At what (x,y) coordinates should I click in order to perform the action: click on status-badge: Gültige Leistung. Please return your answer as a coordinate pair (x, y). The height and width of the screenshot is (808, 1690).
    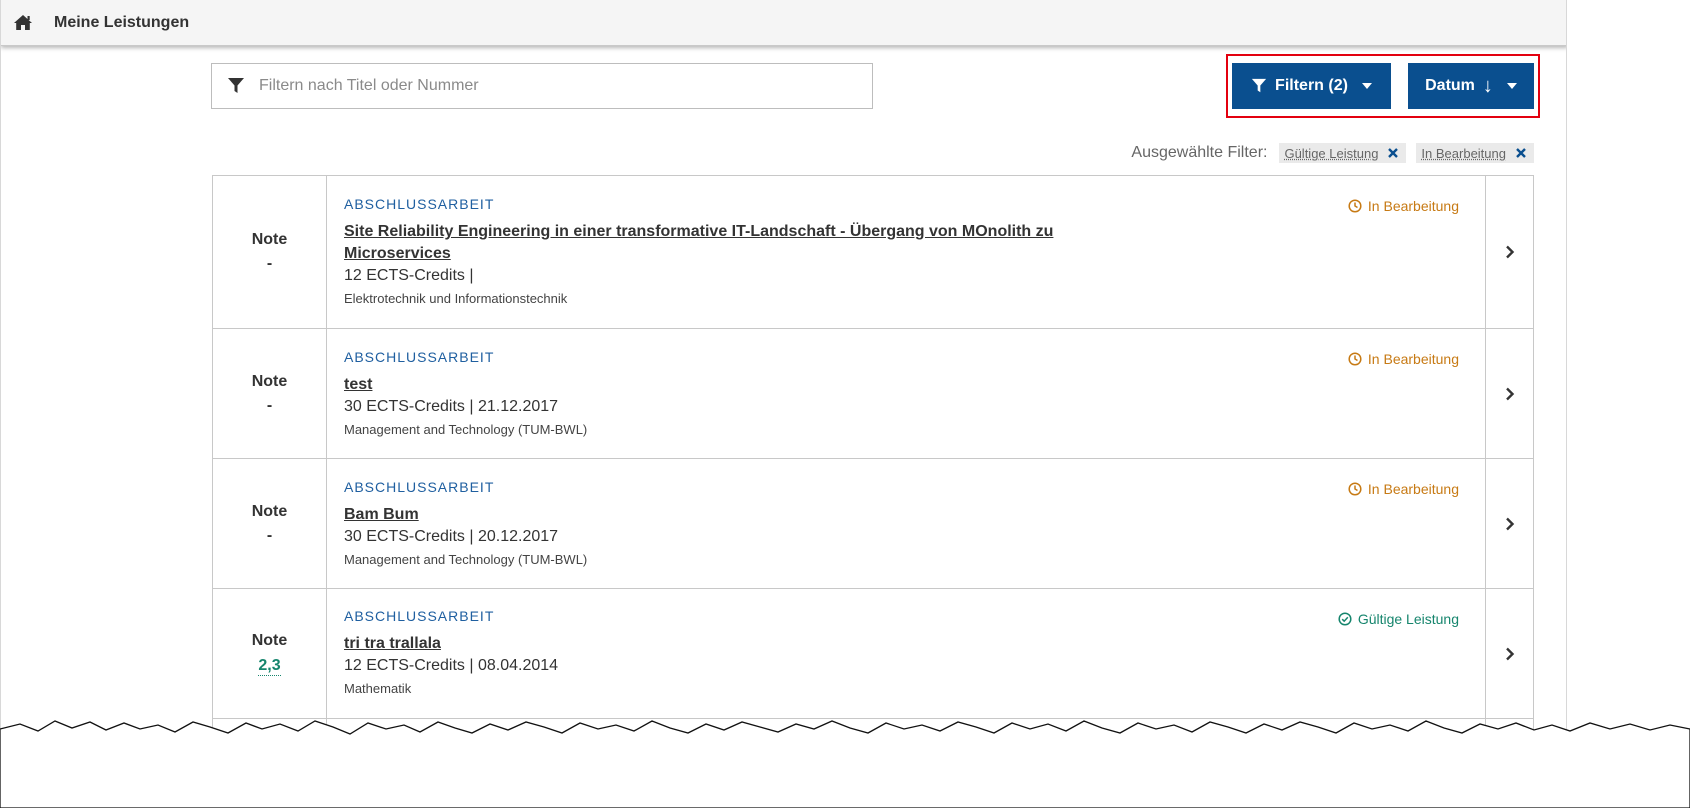
    Looking at the image, I should click on (1398, 619).